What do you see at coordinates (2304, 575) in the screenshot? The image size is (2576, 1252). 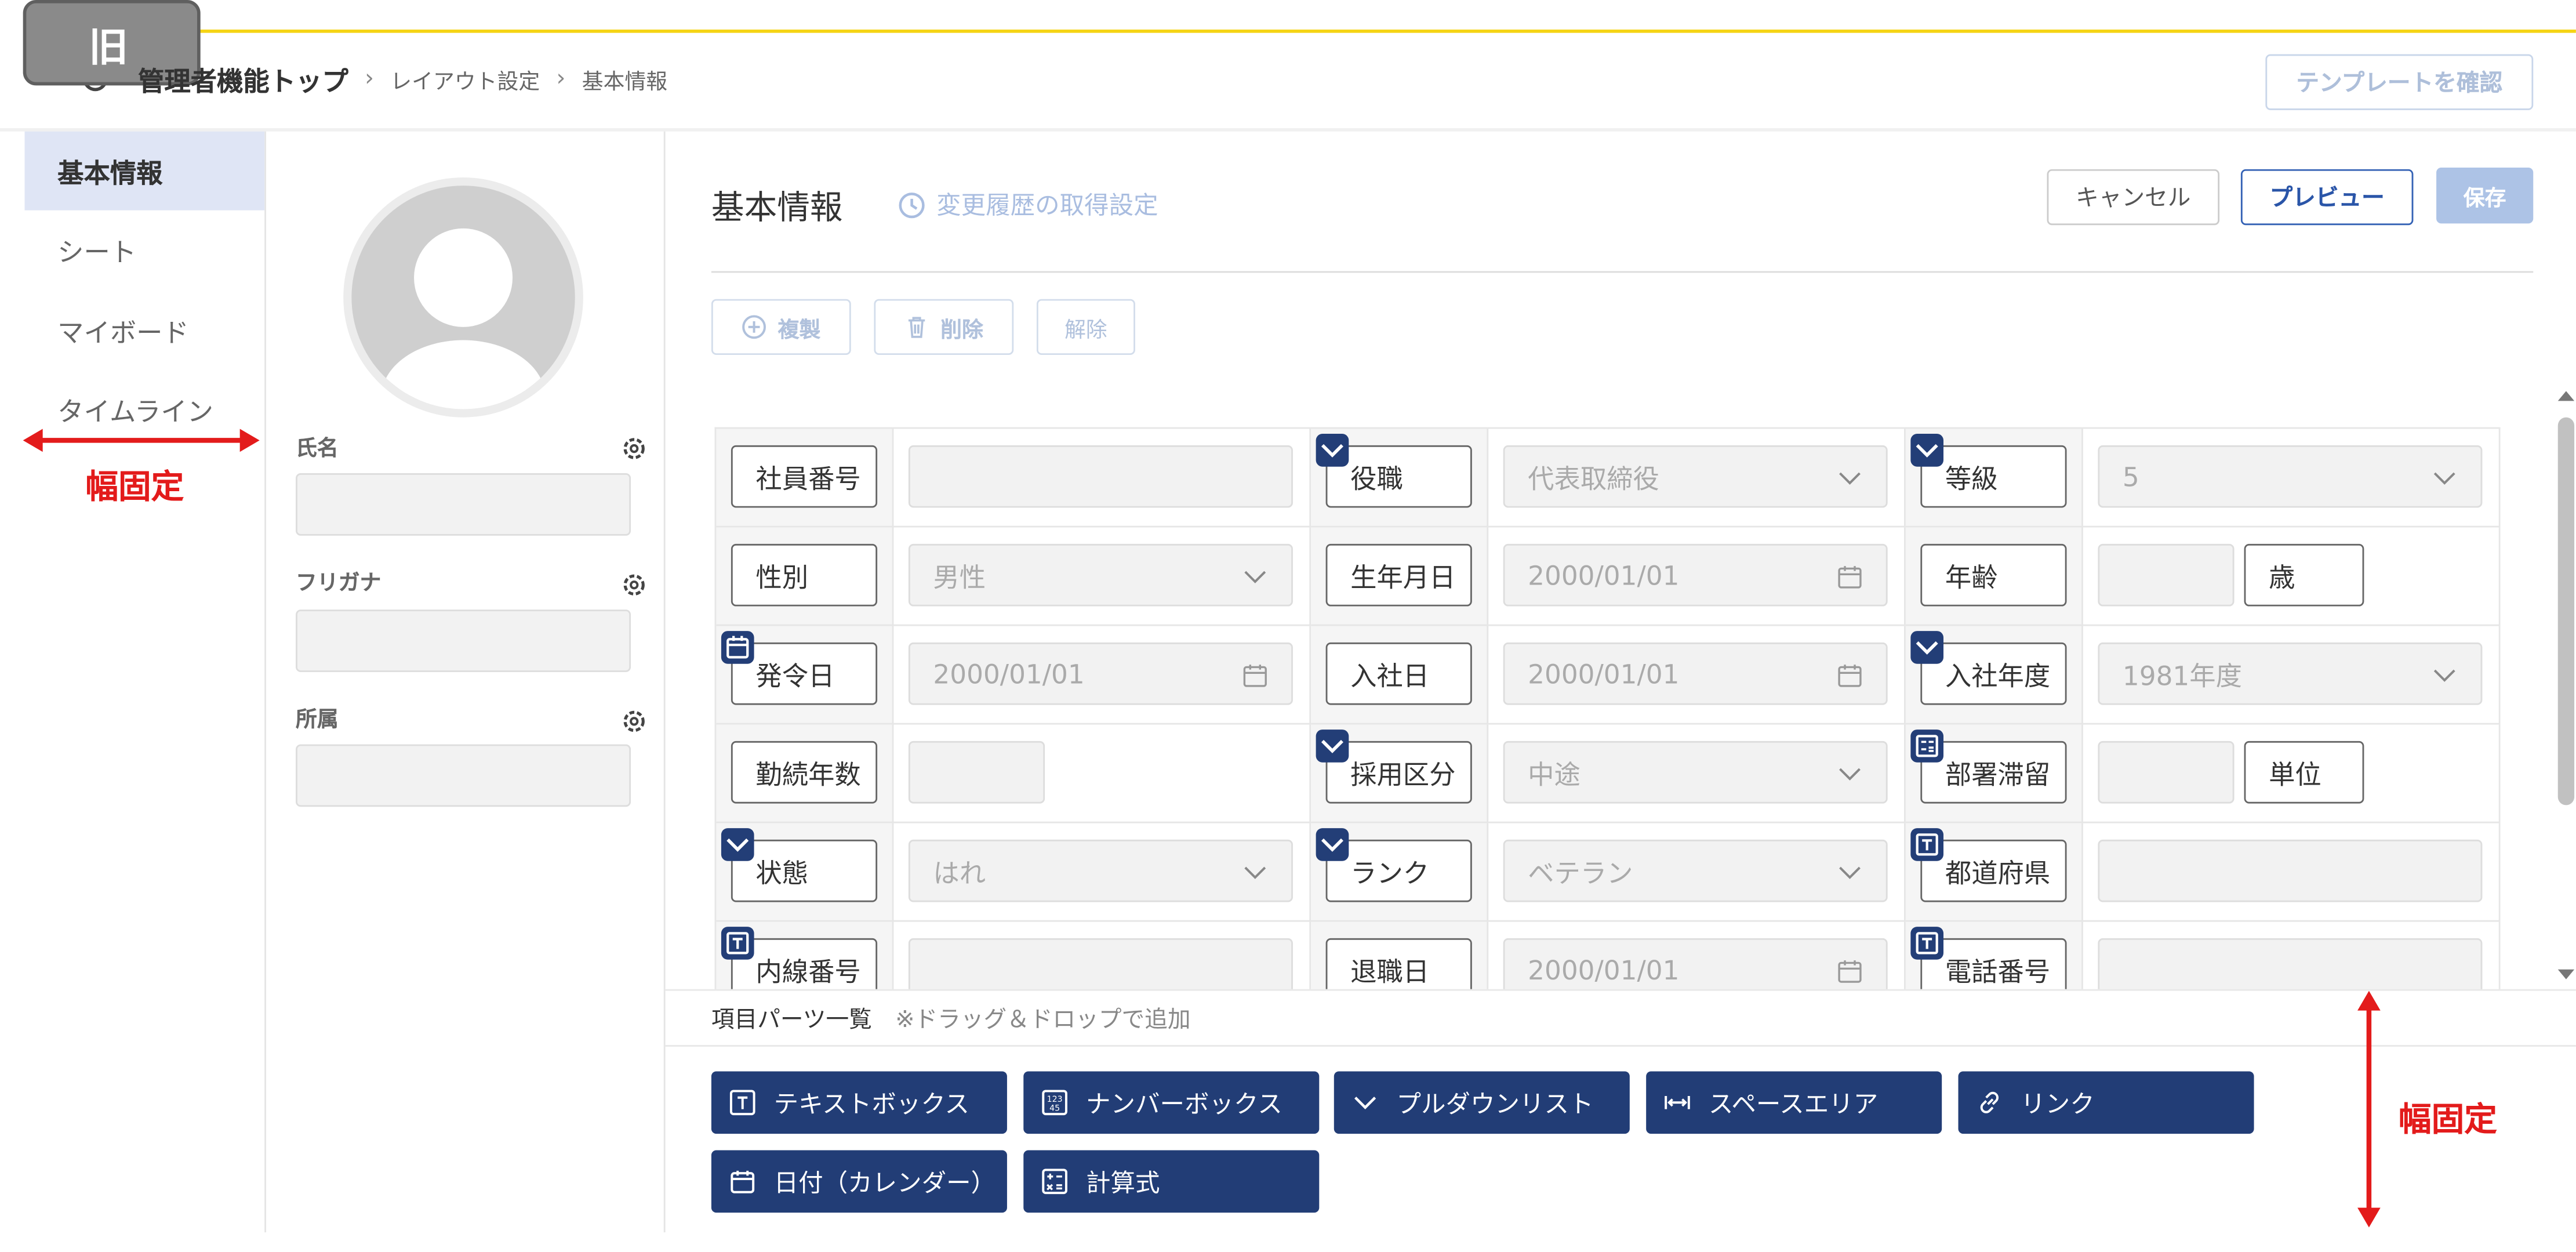 I see `unit-label: 歳` at bounding box center [2304, 575].